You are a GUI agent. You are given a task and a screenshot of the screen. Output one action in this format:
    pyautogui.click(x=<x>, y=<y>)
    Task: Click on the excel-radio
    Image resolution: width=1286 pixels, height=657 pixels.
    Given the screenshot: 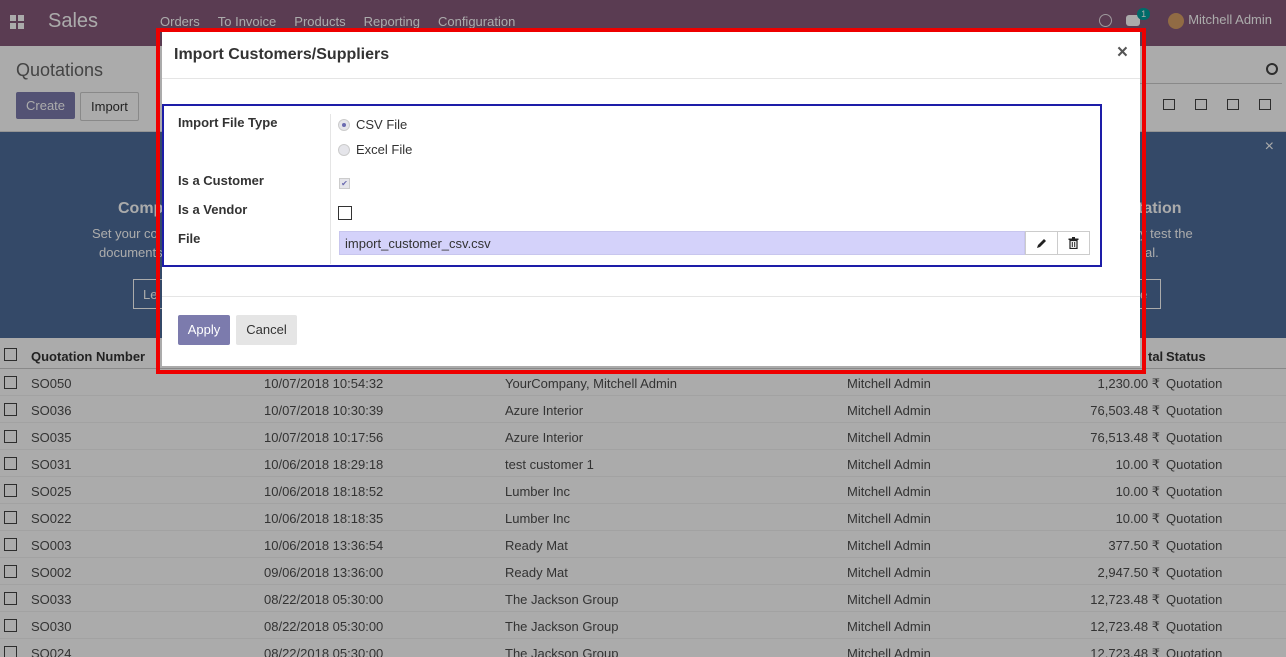 What is the action you would take?
    pyautogui.click(x=344, y=150)
    